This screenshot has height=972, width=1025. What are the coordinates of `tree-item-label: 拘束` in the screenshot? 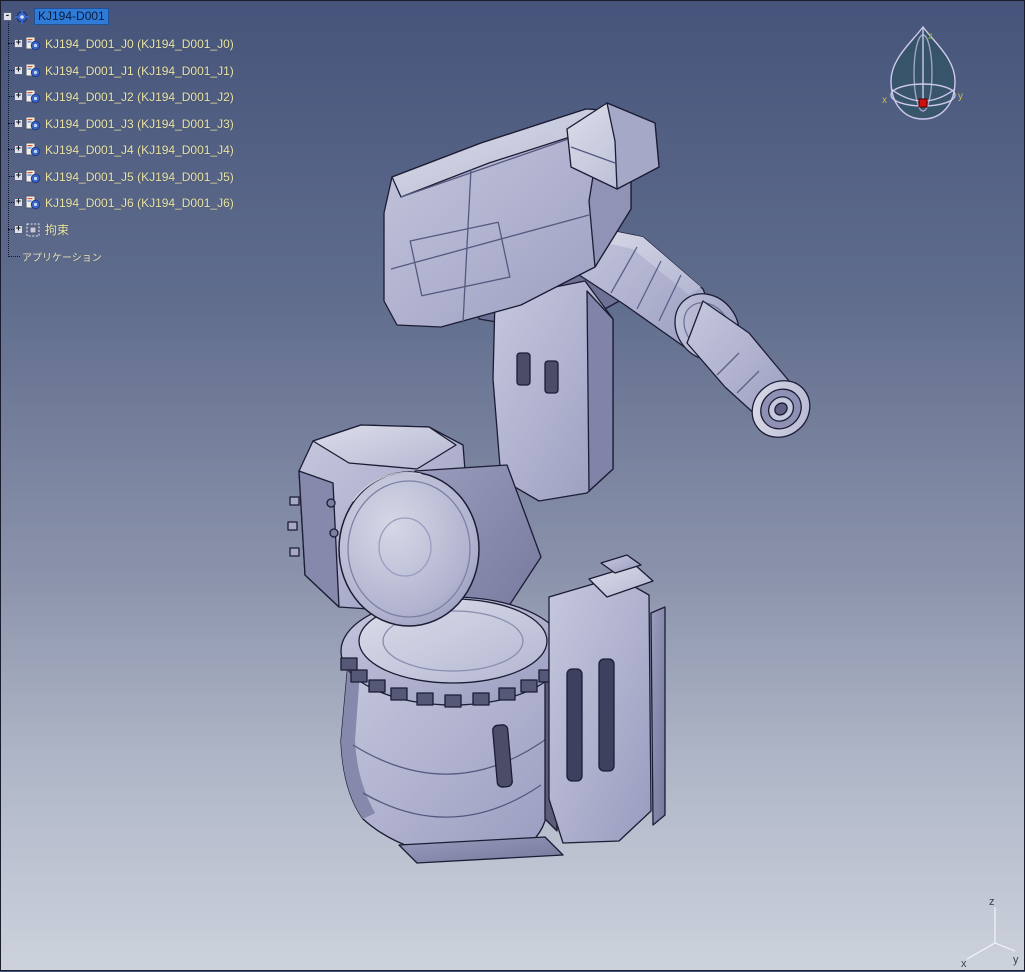 It's located at (57, 229).